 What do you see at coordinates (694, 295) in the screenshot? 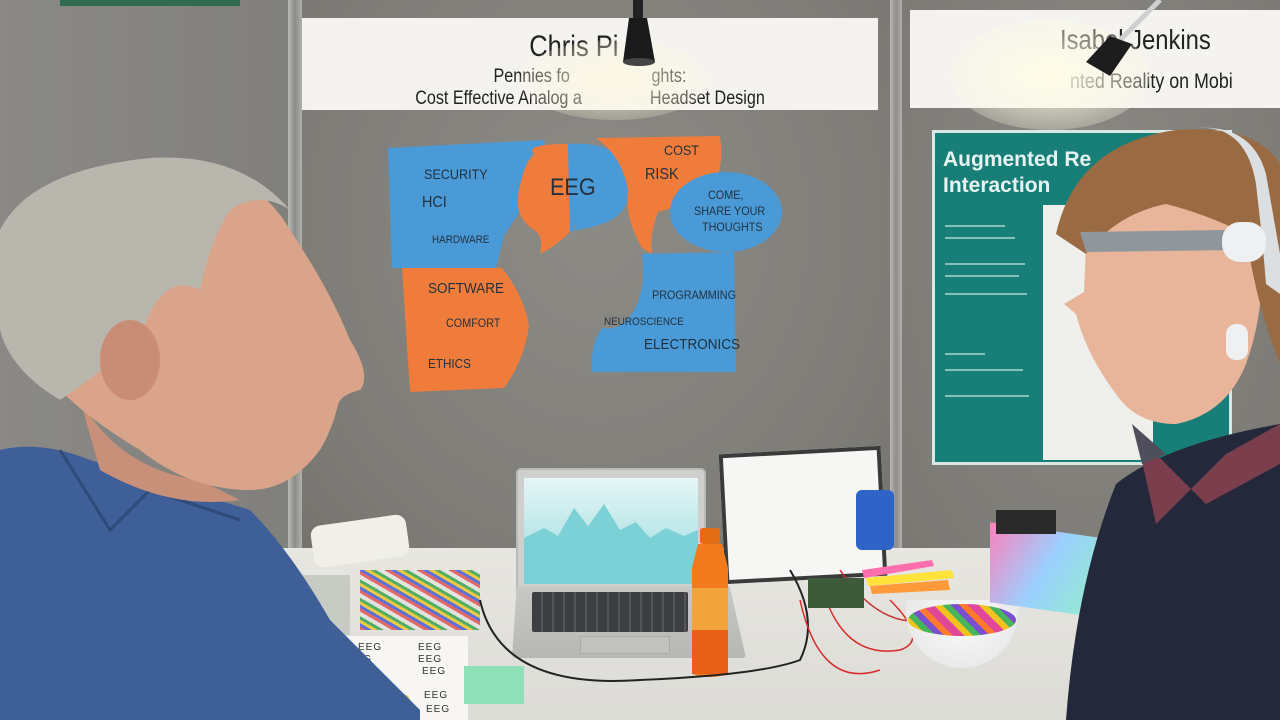
I see `map-label-programming: PROGRAMMING` at bounding box center [694, 295].